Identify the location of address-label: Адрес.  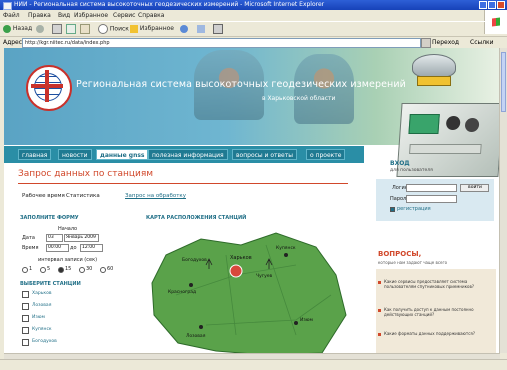
(13, 42).